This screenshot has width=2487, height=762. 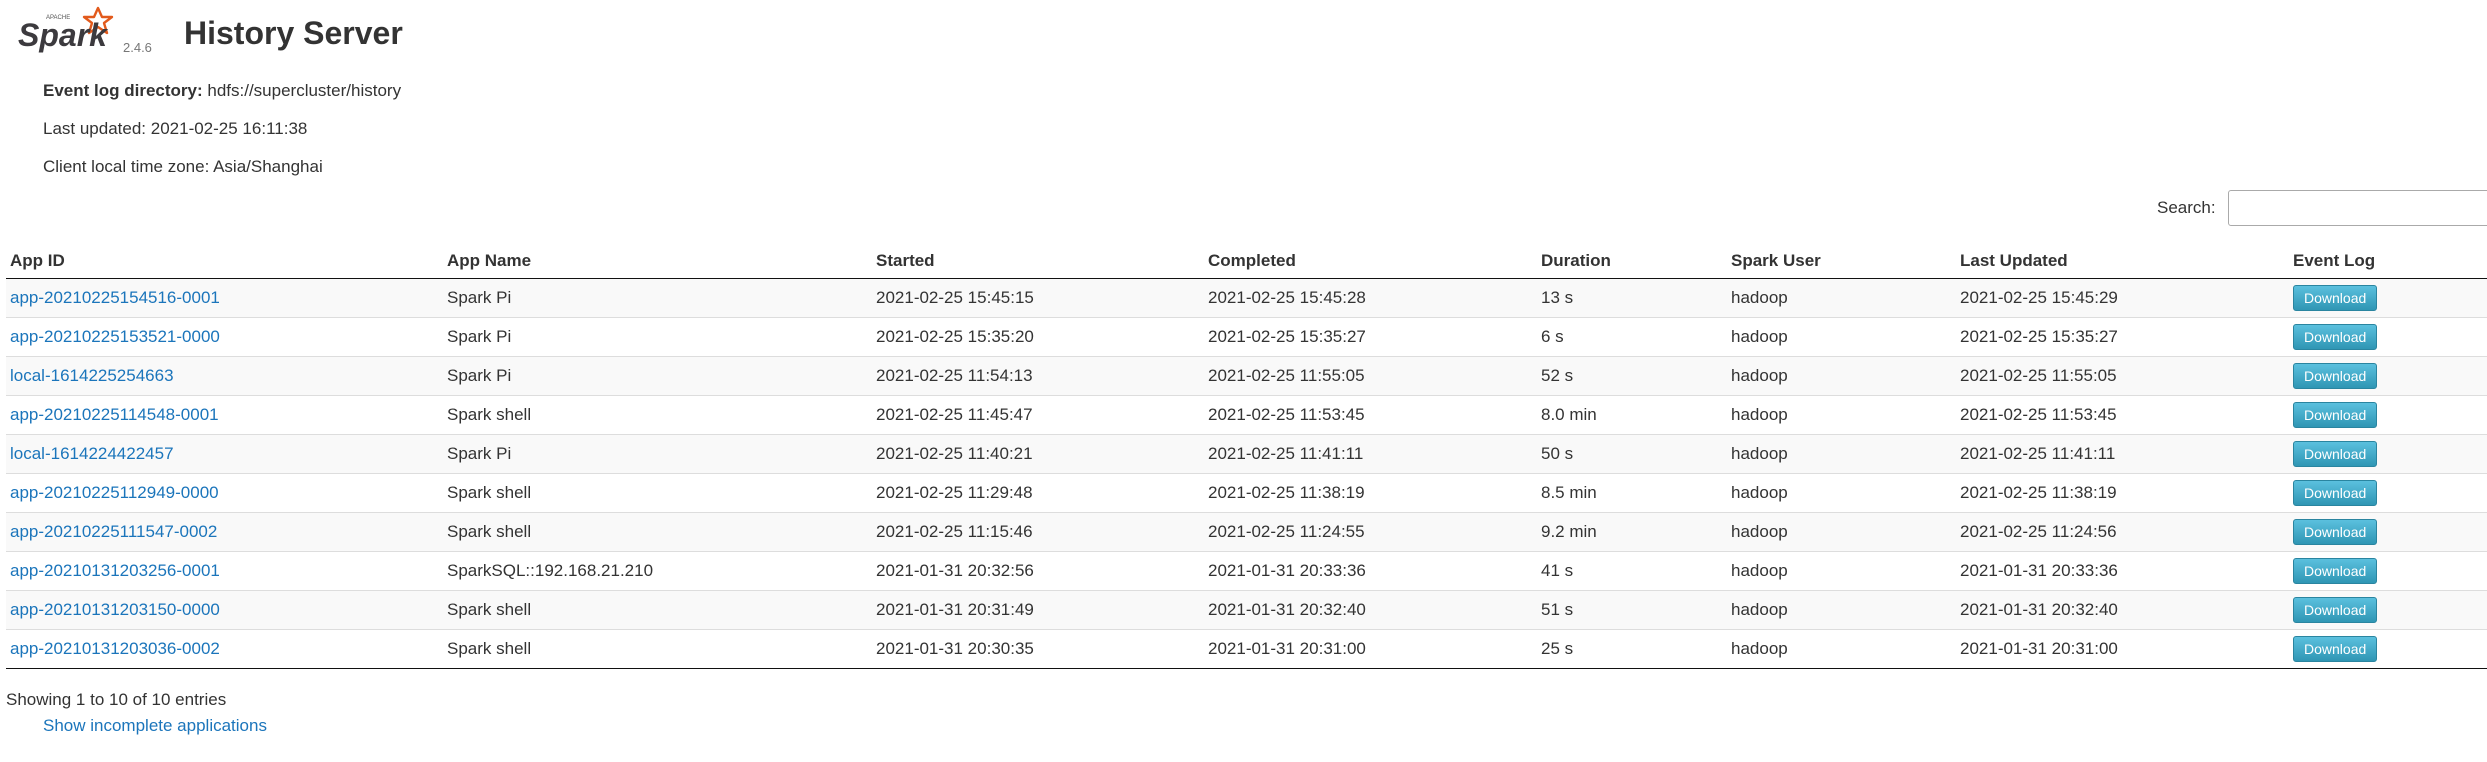 What do you see at coordinates (1841, 261) in the screenshot?
I see `col-header-spark-user: Spark User` at bounding box center [1841, 261].